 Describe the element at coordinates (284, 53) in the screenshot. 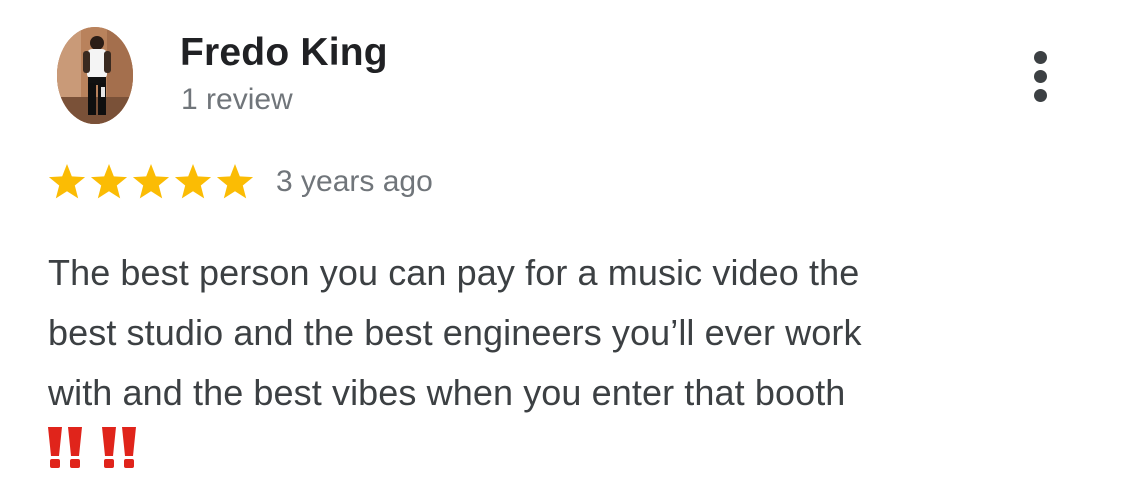

I see `reviewer-name: Fredo King` at that location.